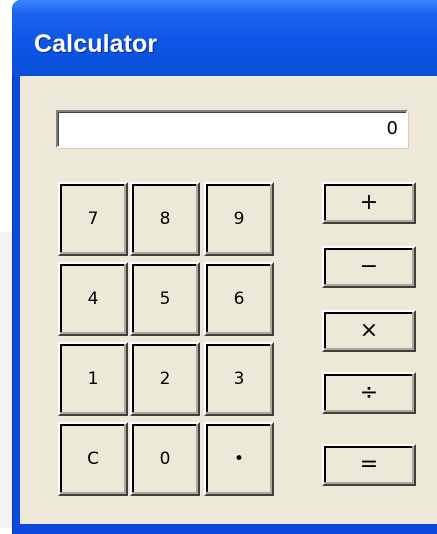  Describe the element at coordinates (93, 219) in the screenshot. I see `key-7: 7` at that location.